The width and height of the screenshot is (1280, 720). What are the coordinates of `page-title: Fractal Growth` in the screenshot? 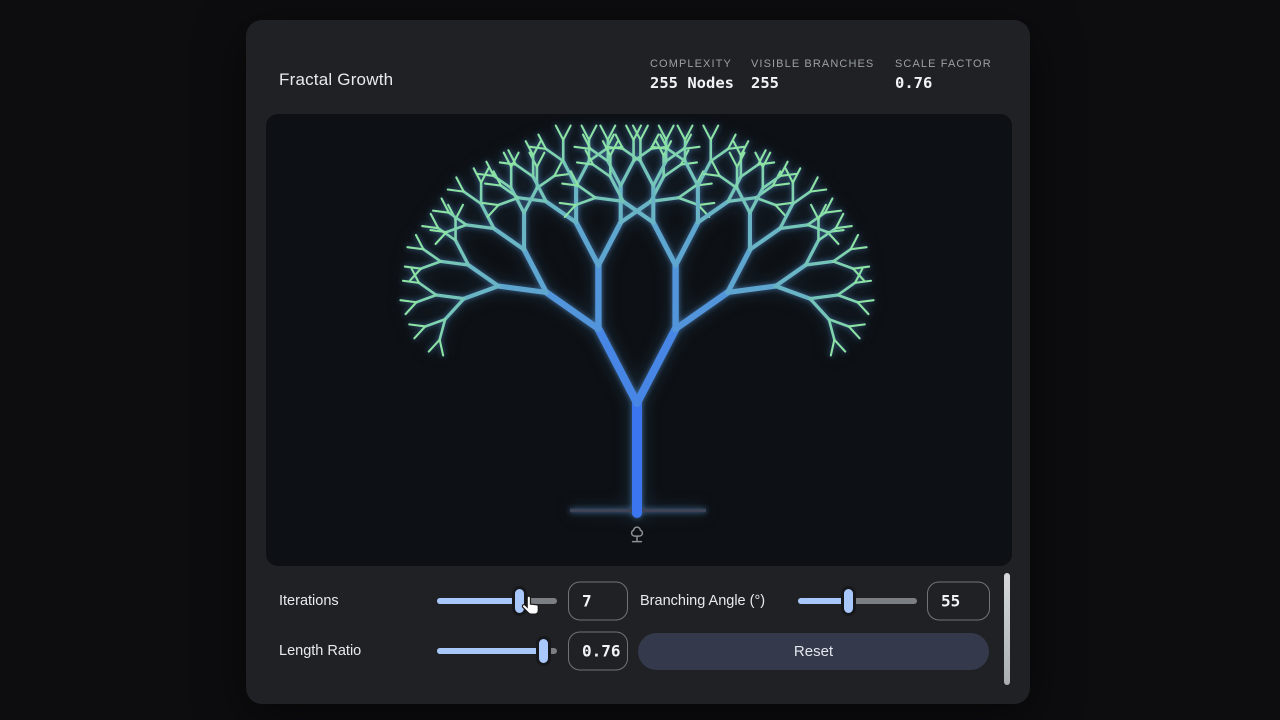 It's located at (336, 79).